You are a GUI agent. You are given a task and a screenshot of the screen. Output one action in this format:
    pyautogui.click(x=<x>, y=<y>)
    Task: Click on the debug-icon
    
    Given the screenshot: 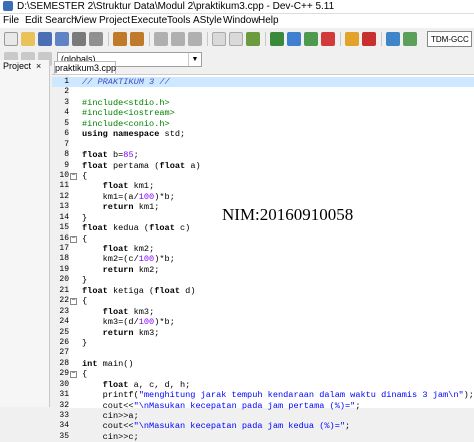 What is the action you would take?
    pyautogui.click(x=352, y=39)
    